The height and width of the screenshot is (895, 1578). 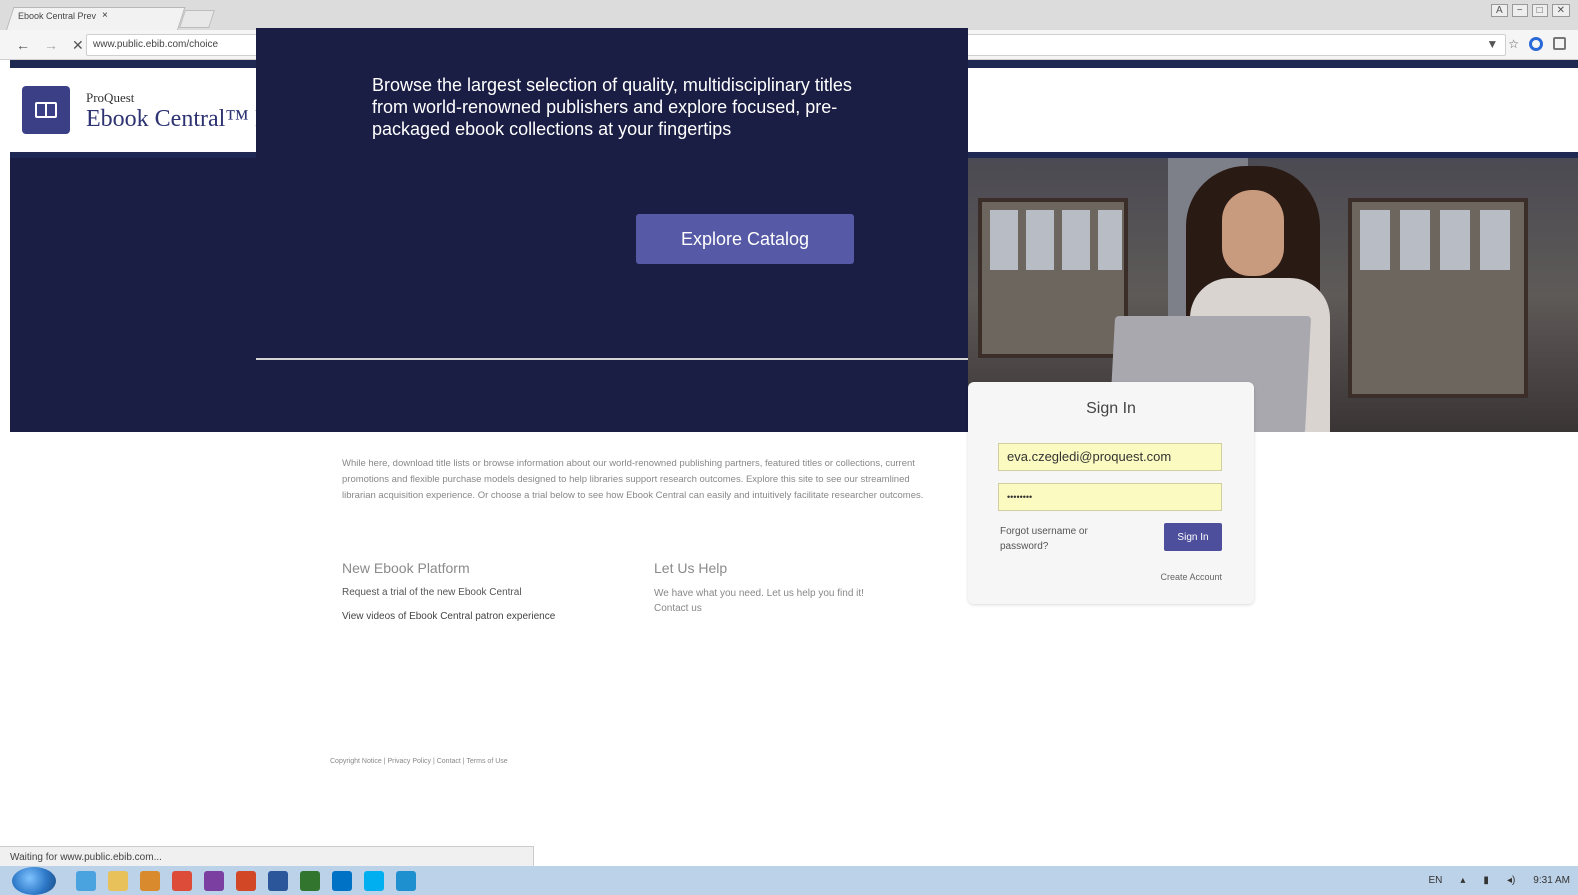 I want to click on extension-circle-icon, so click(x=1536, y=44).